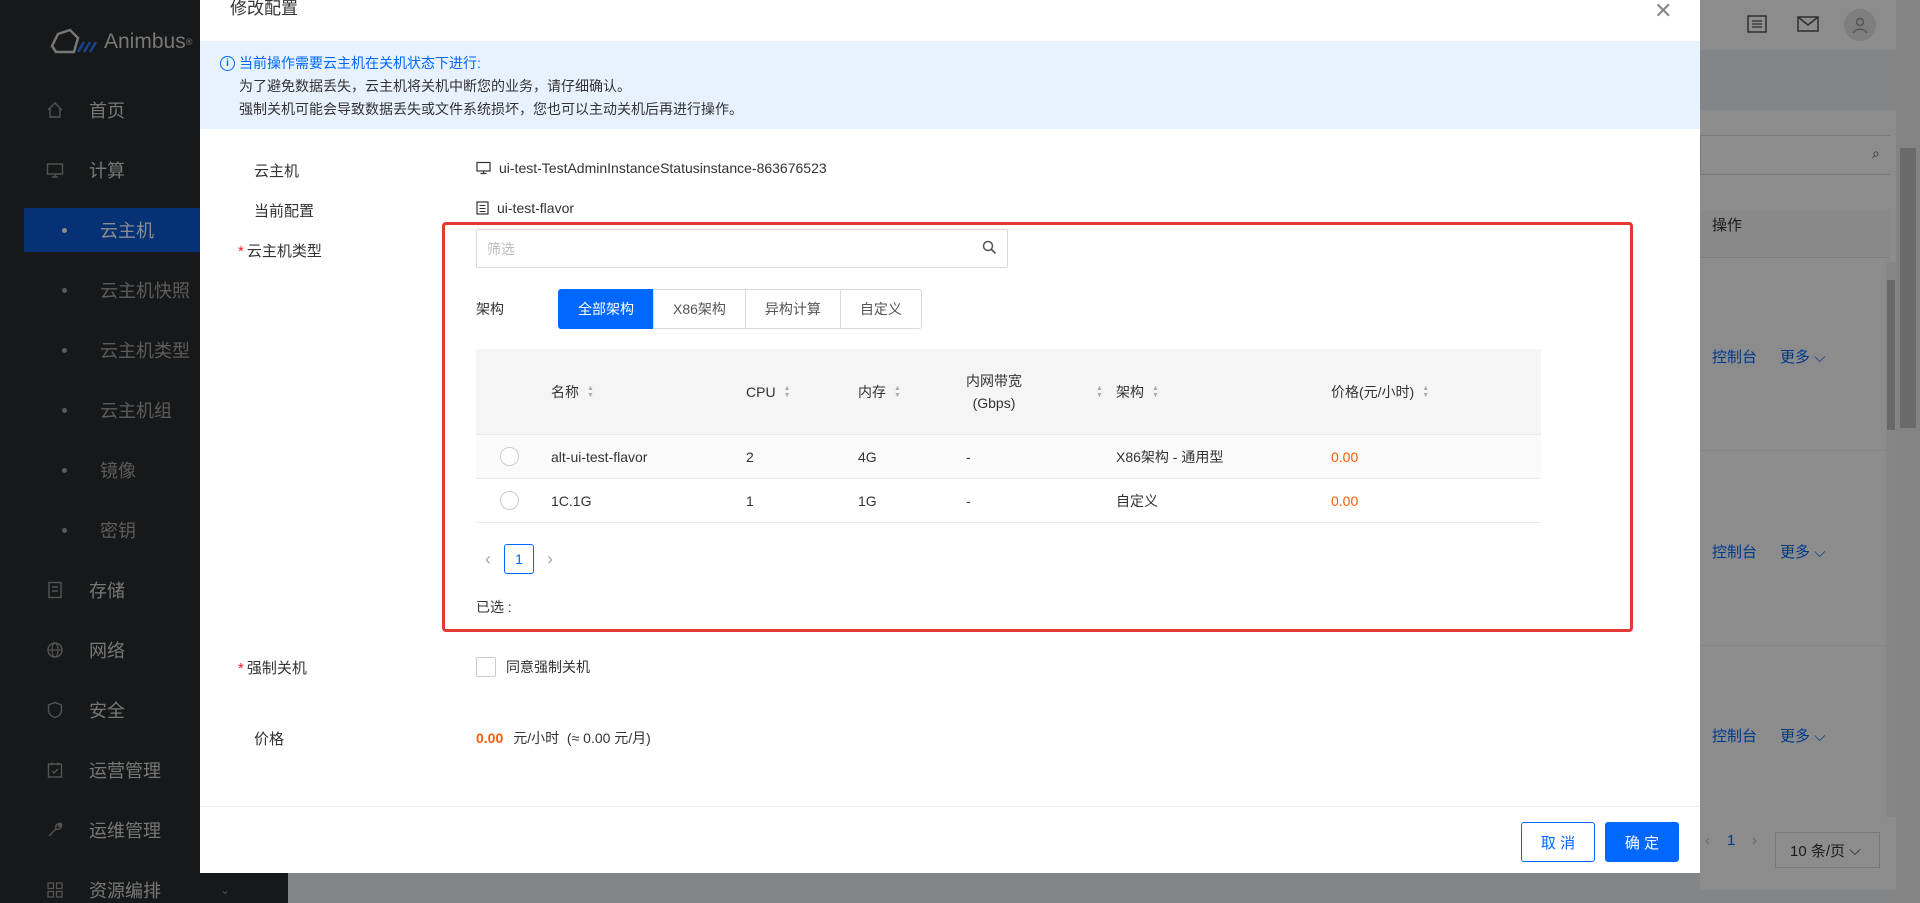 This screenshot has width=1920, height=903. What do you see at coordinates (488, 559) in the screenshot?
I see `prev-page-icon: ‹` at bounding box center [488, 559].